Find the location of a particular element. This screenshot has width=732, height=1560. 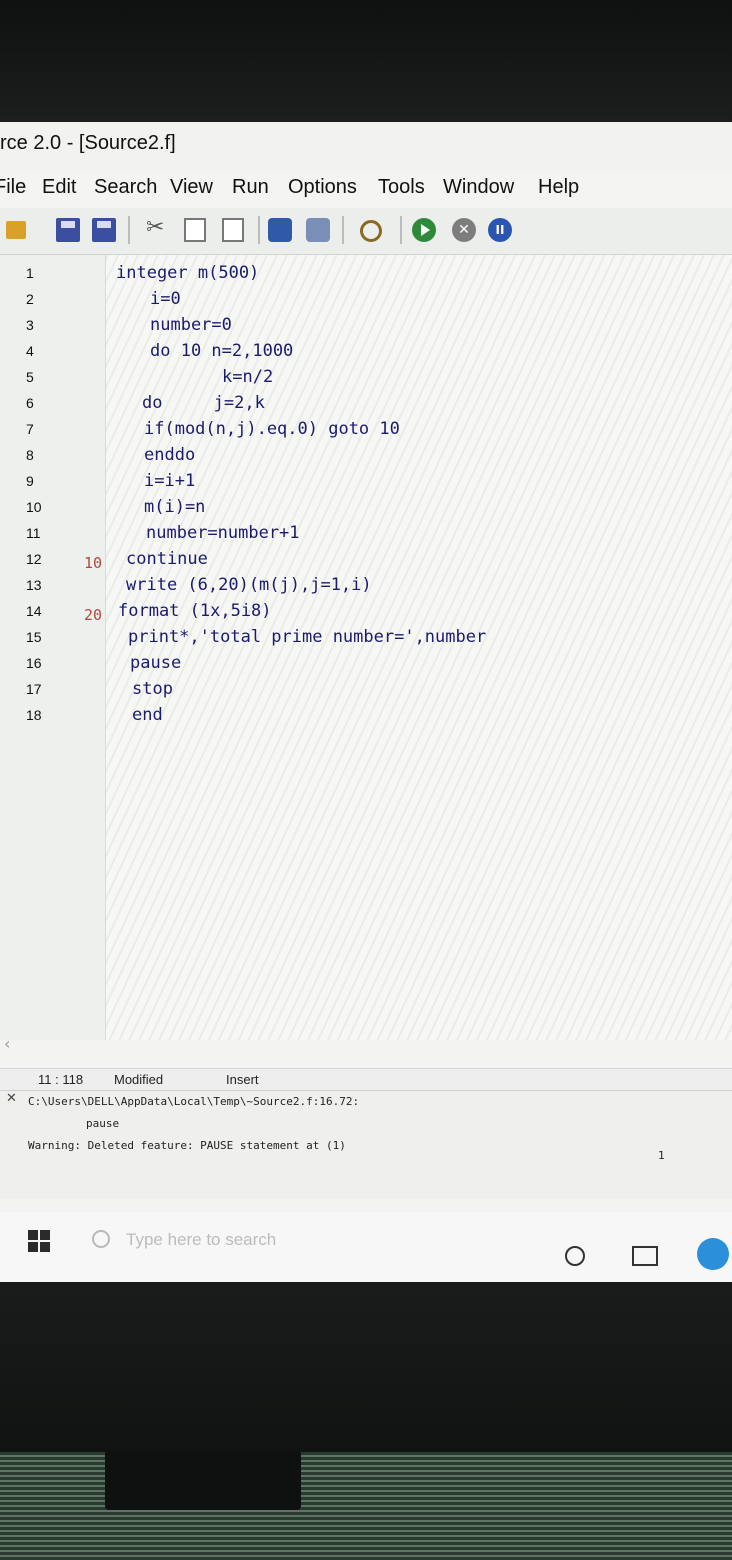

line-number: 6 is located at coordinates (30, 403).